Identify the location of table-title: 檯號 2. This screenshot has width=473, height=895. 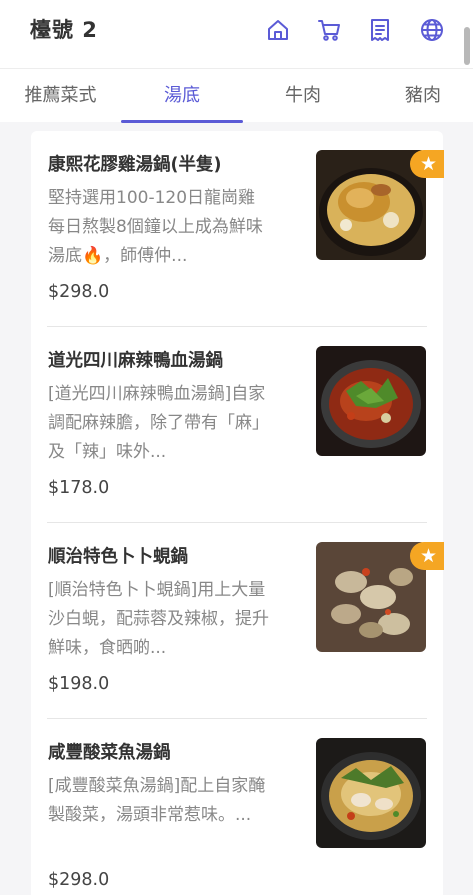
(64, 30).